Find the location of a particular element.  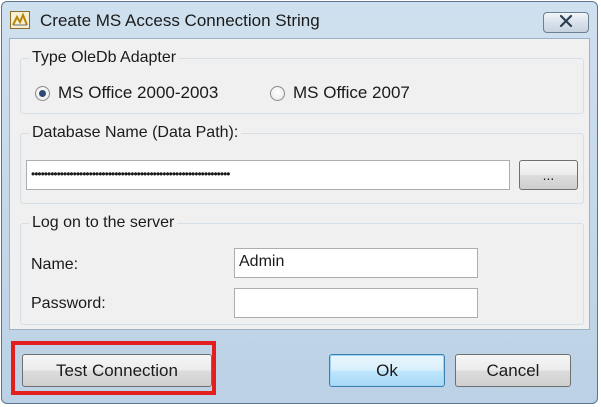

radio-office-2007: MS Office 2007 is located at coordinates (340, 93).